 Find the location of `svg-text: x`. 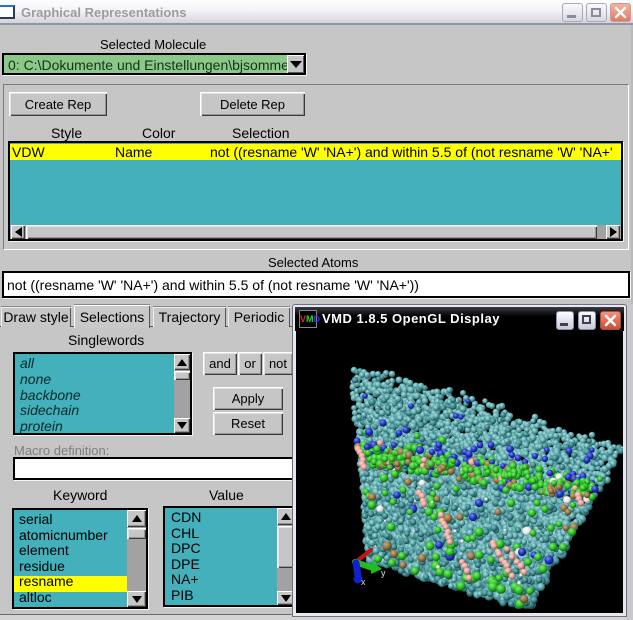

svg-text: x is located at coordinates (363, 582).